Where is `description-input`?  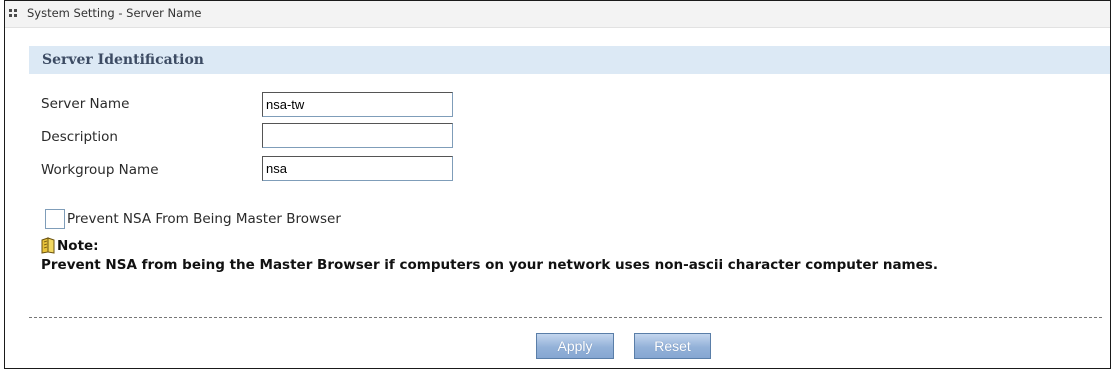 description-input is located at coordinates (357, 135).